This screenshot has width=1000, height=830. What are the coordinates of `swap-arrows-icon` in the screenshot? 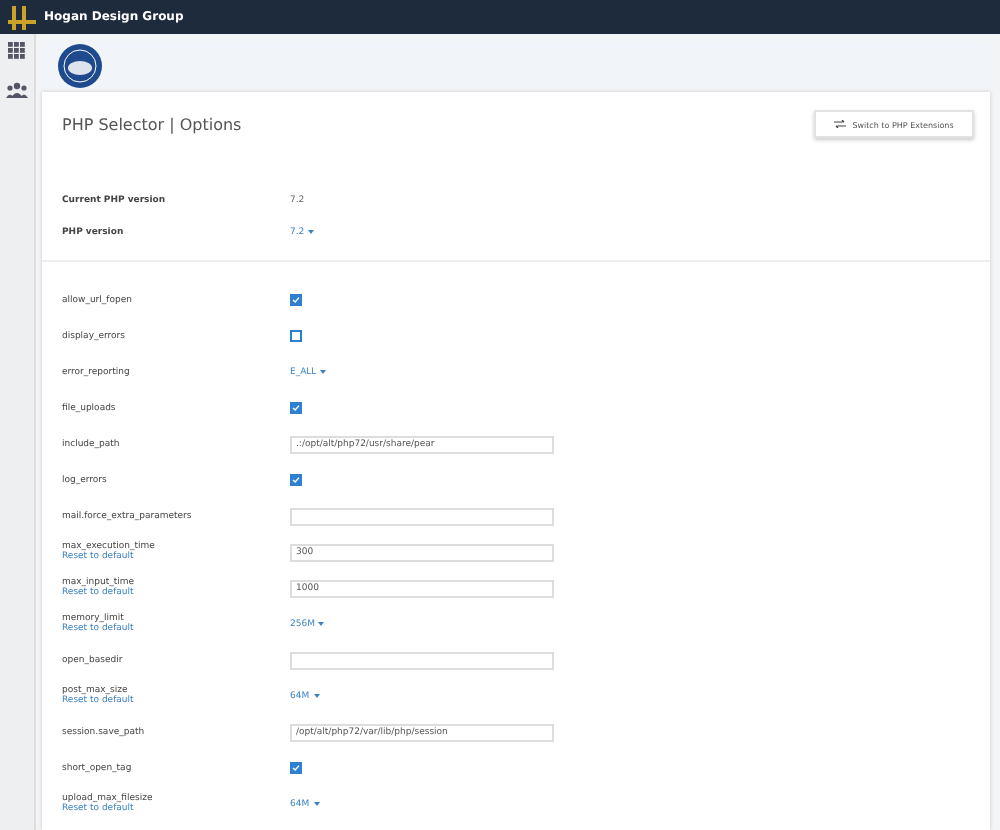 It's located at (840, 124).